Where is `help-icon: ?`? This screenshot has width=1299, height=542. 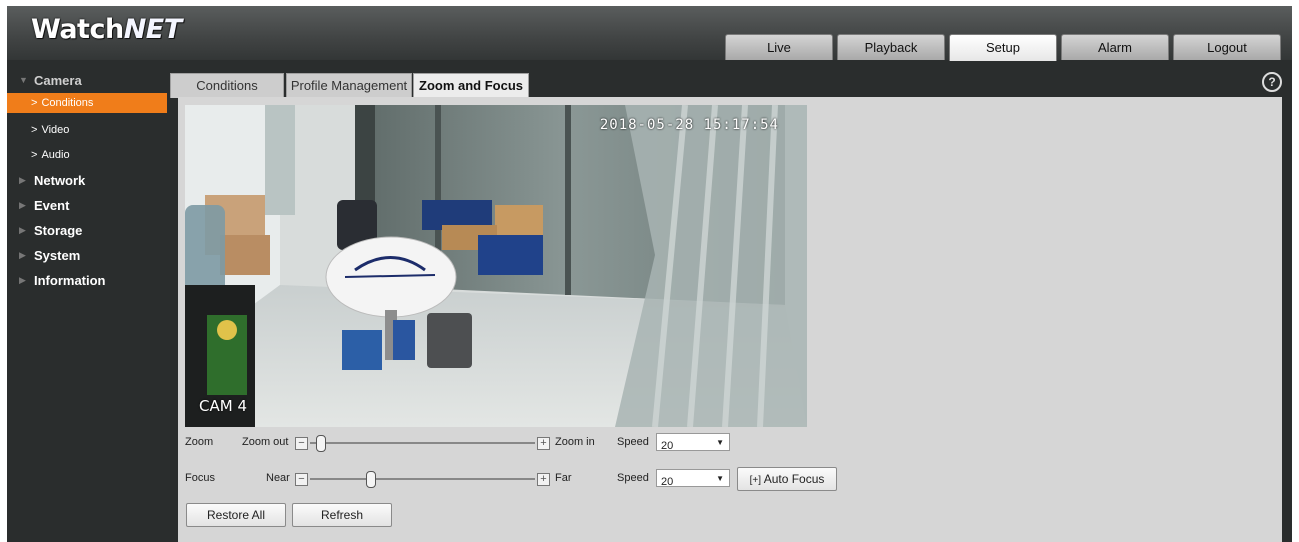
help-icon: ? is located at coordinates (1272, 82).